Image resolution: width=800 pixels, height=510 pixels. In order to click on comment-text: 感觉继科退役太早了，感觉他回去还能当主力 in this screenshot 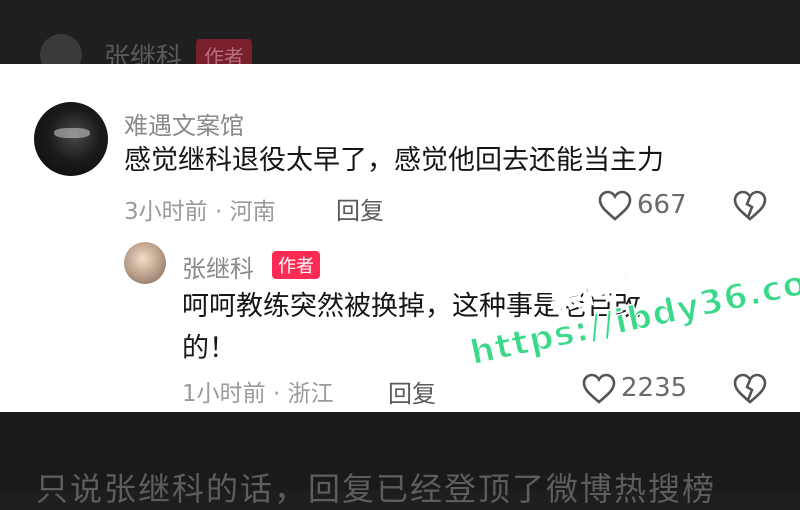, I will do `click(394, 160)`.